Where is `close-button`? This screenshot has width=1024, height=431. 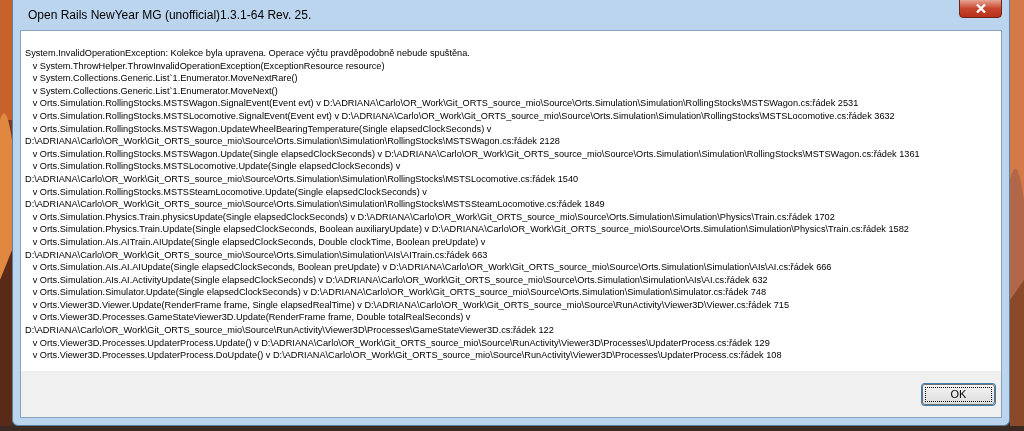
close-button is located at coordinates (980, 9).